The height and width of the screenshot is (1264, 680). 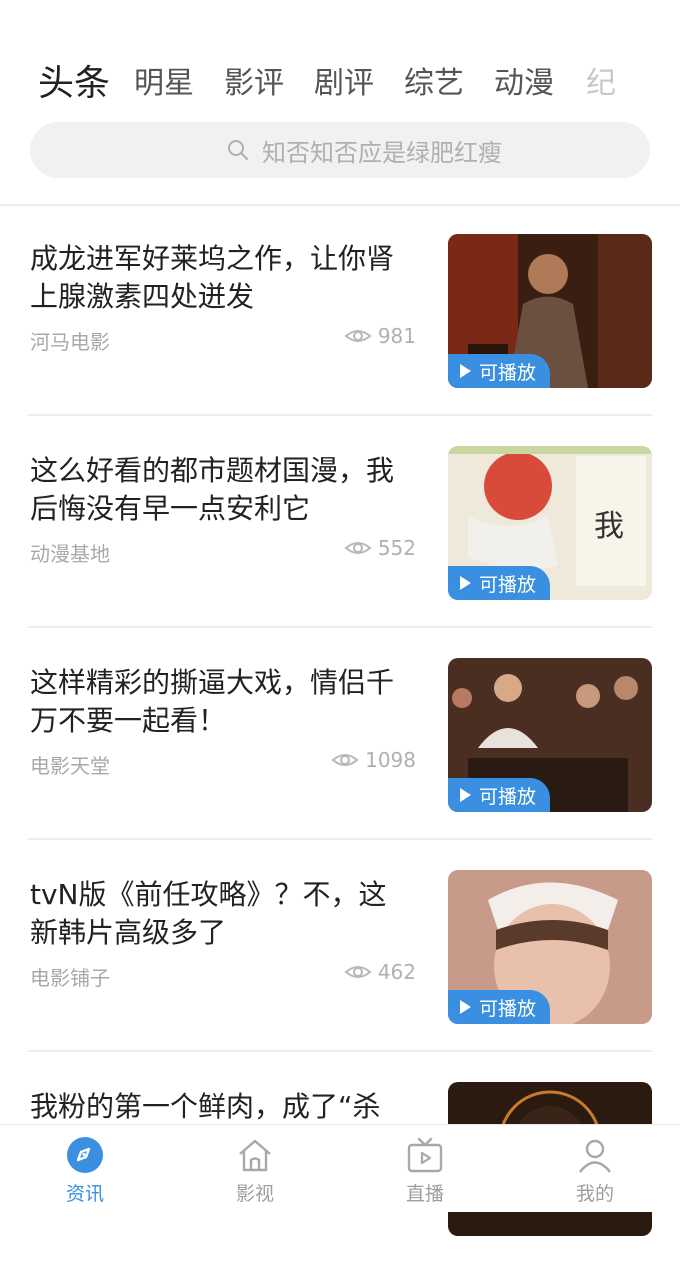 I want to click on view-count-value: 462, so click(x=396, y=972).